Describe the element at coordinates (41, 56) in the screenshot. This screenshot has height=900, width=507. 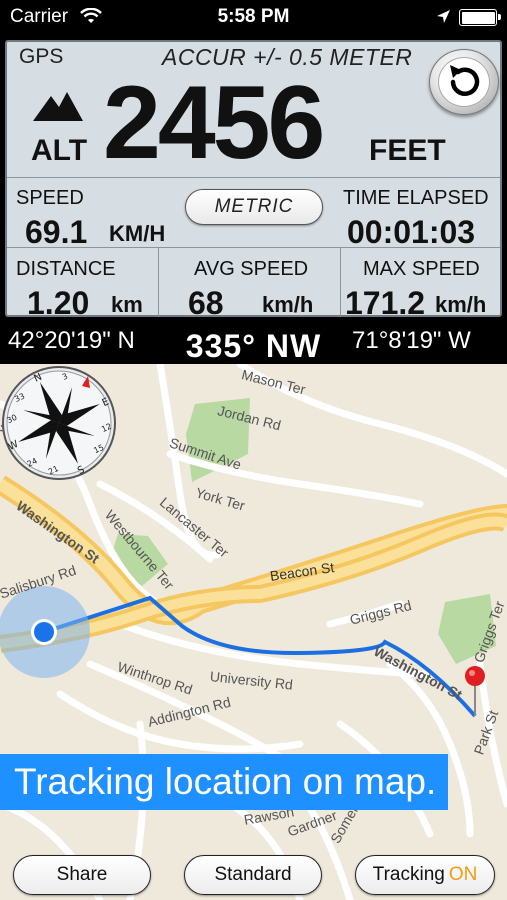
I see `gps-label: GPS` at that location.